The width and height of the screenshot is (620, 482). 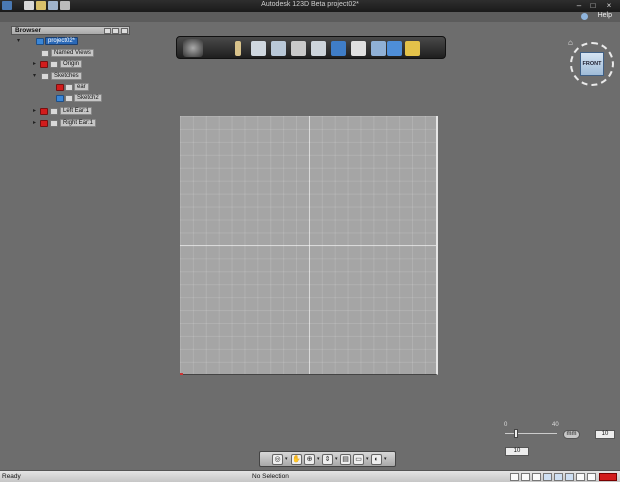 I want to click on visibility-on-icon, so click(x=60, y=98).